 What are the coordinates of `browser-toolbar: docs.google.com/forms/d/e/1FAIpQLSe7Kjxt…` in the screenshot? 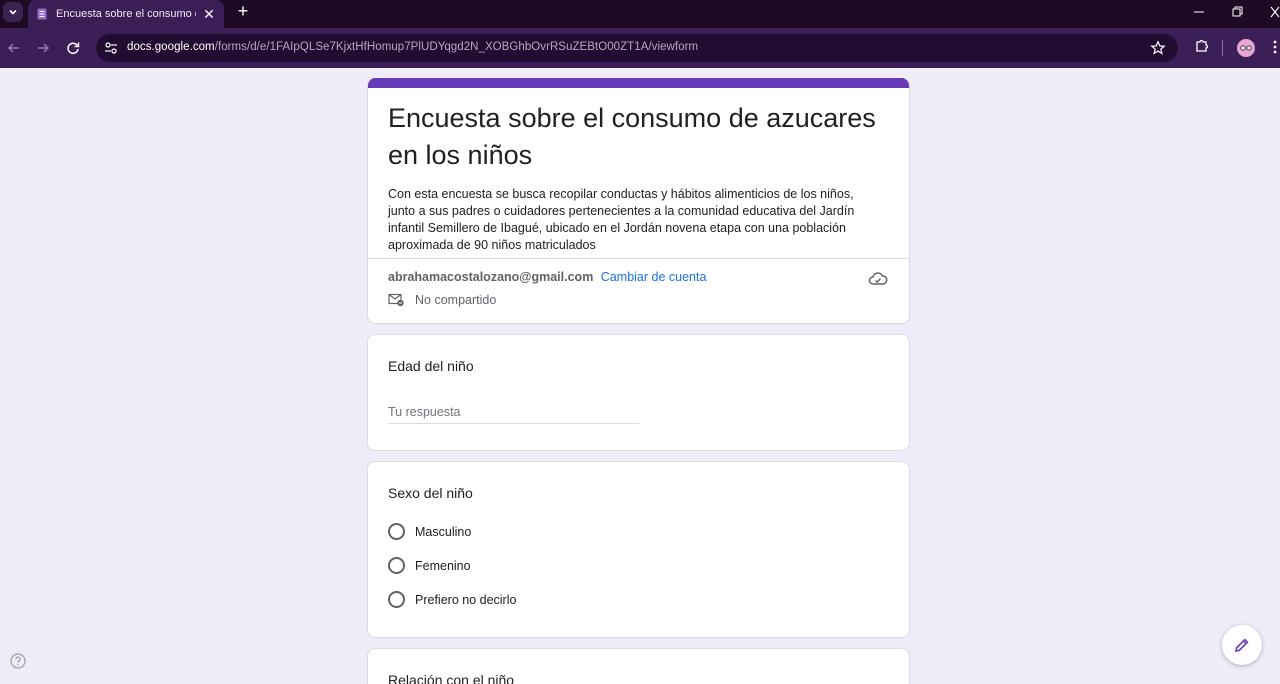 It's located at (640, 48).